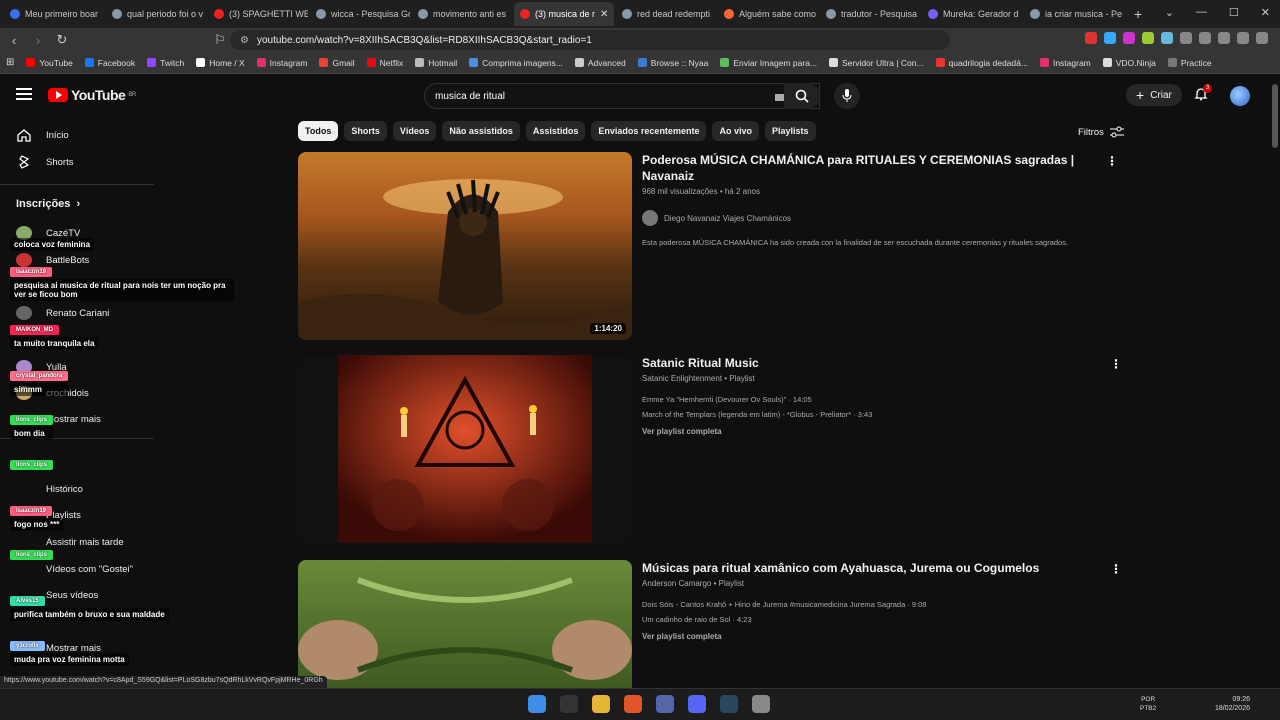 This screenshot has width=1280, height=720. I want to click on subscriptions-heading: Inscrições ›, so click(48, 204).